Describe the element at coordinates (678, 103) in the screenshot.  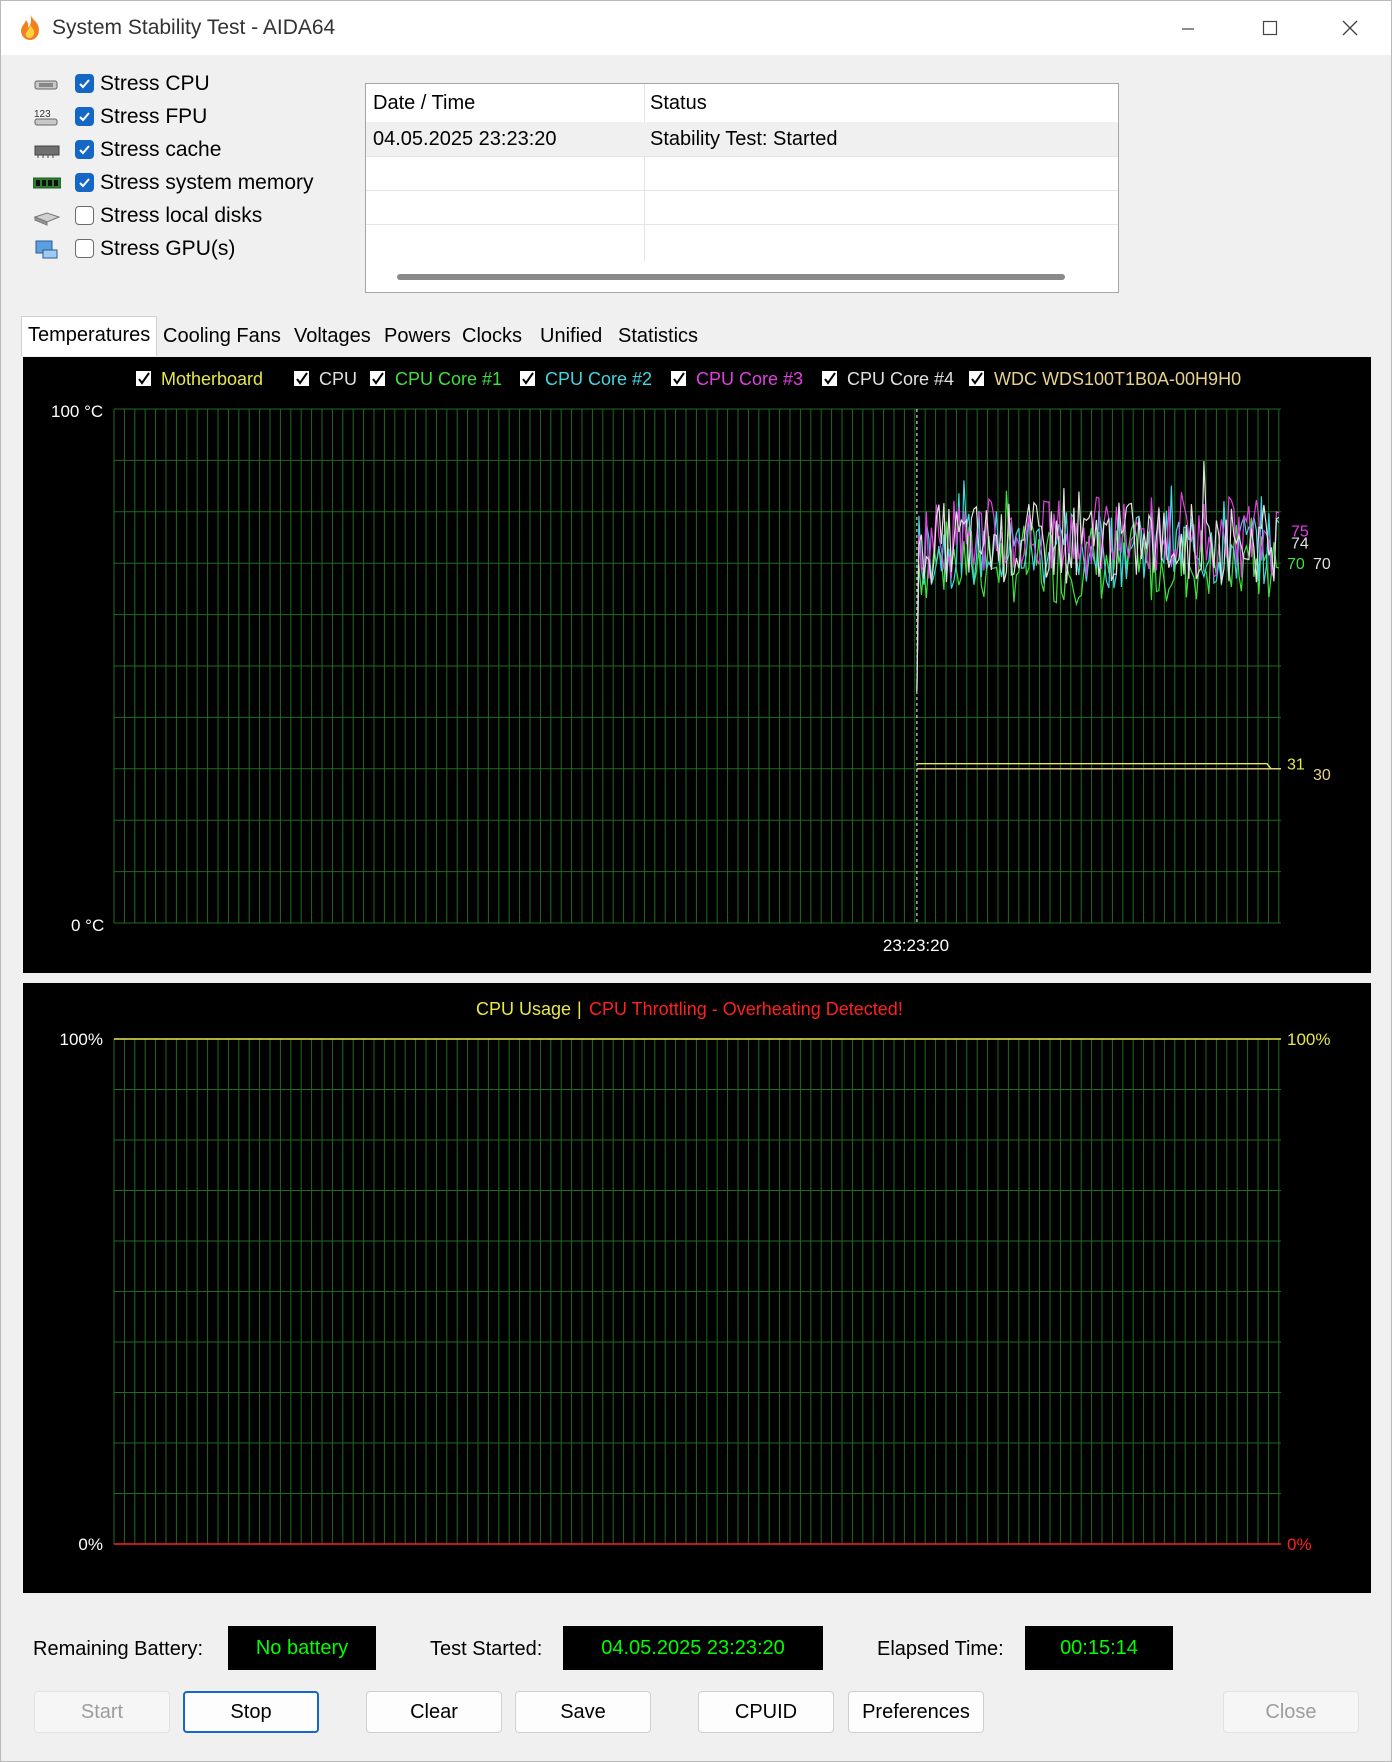
I see `column-header-status: Status` at that location.